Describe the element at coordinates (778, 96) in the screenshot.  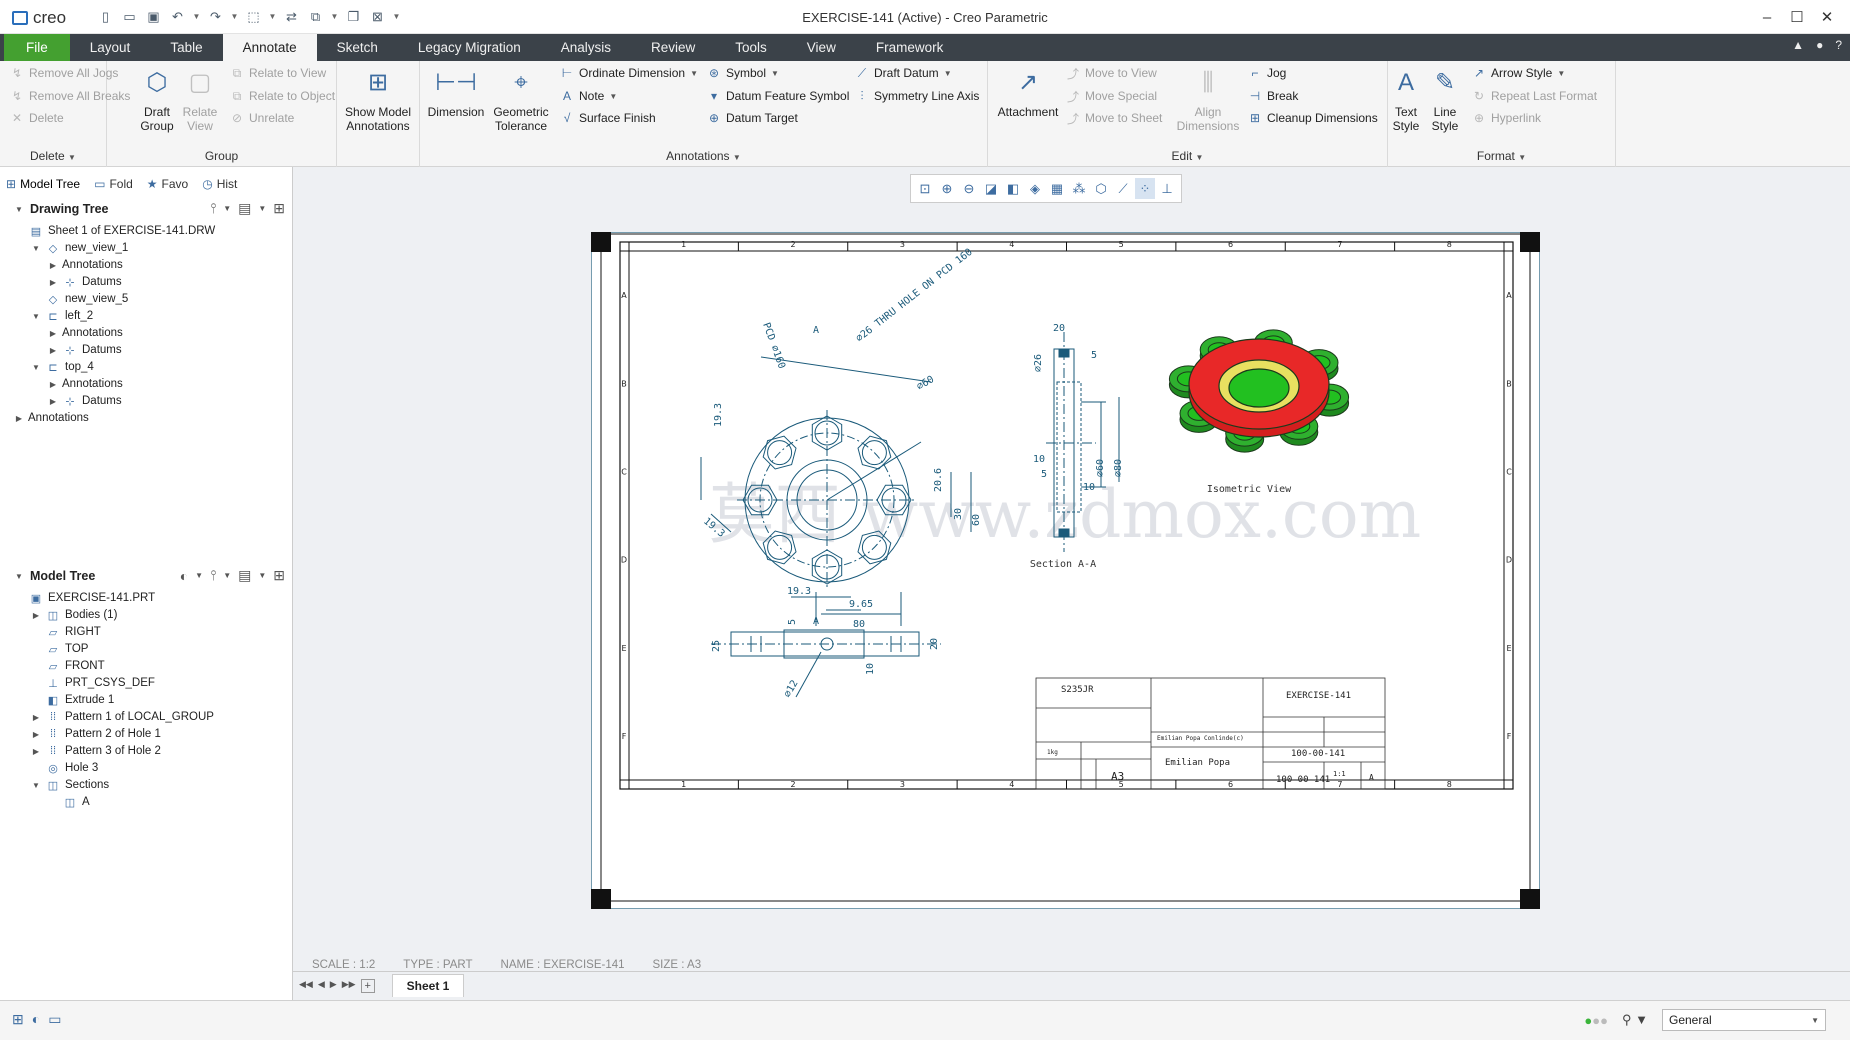
I see `datum-feature-symbol-button: ▾ Datum Feature Symbol` at that location.